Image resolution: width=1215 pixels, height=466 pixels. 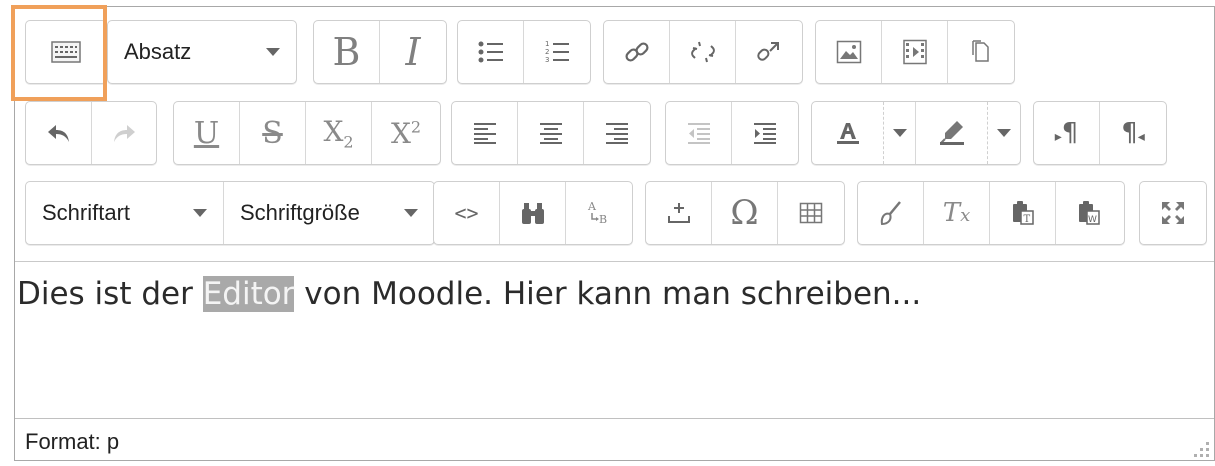 I want to click on superscript-button: X2, so click(x=406, y=133).